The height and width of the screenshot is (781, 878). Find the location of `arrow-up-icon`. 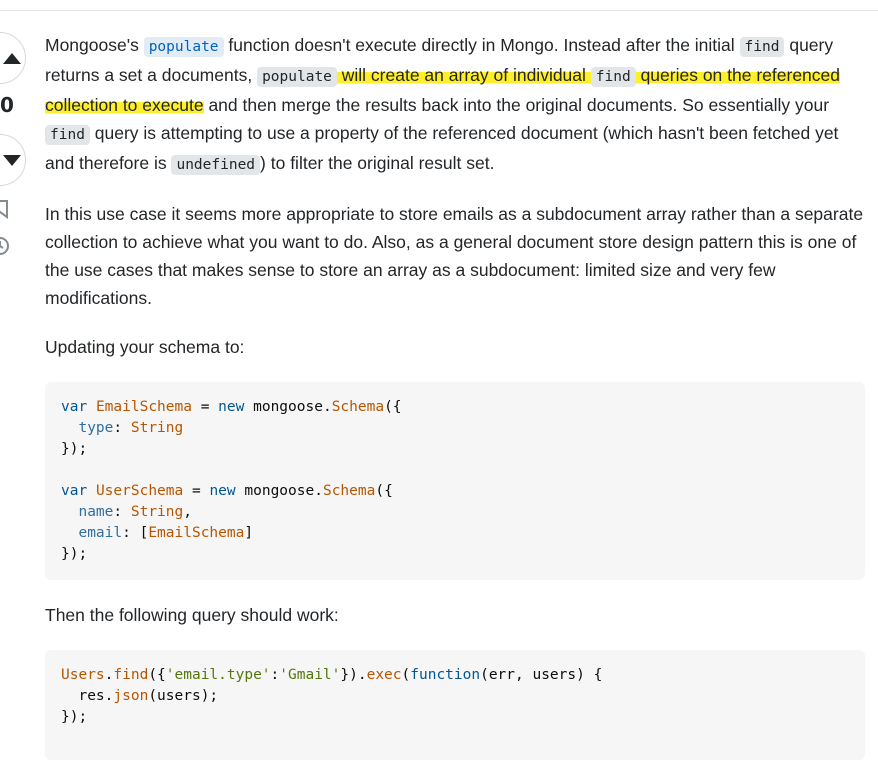

arrow-up-icon is located at coordinates (12, 58).